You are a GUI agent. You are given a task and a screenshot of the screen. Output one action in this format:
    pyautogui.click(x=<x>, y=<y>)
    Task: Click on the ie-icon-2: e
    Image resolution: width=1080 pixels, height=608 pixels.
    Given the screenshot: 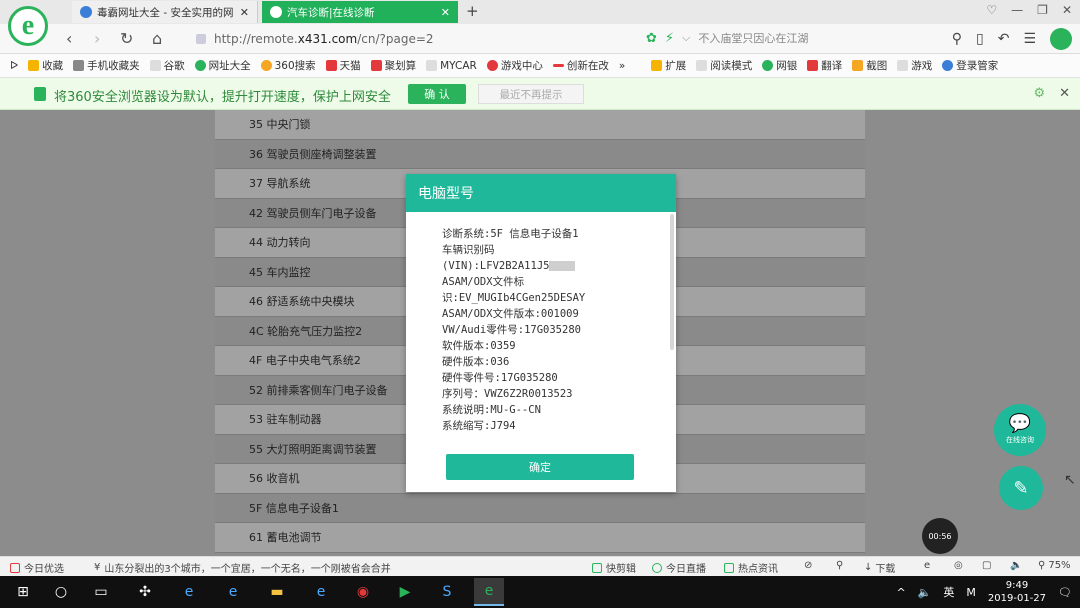 What is the action you would take?
    pyautogui.click(x=321, y=592)
    